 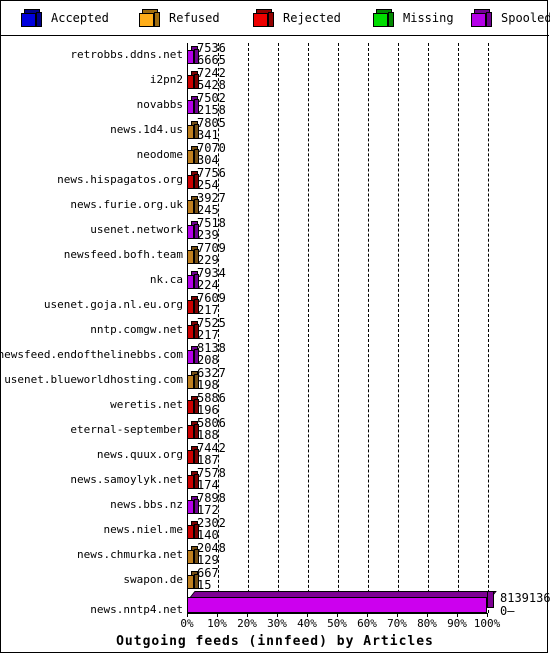 What do you see at coordinates (208, 185) in the screenshot?
I see `bar-value-lower: 254` at bounding box center [208, 185].